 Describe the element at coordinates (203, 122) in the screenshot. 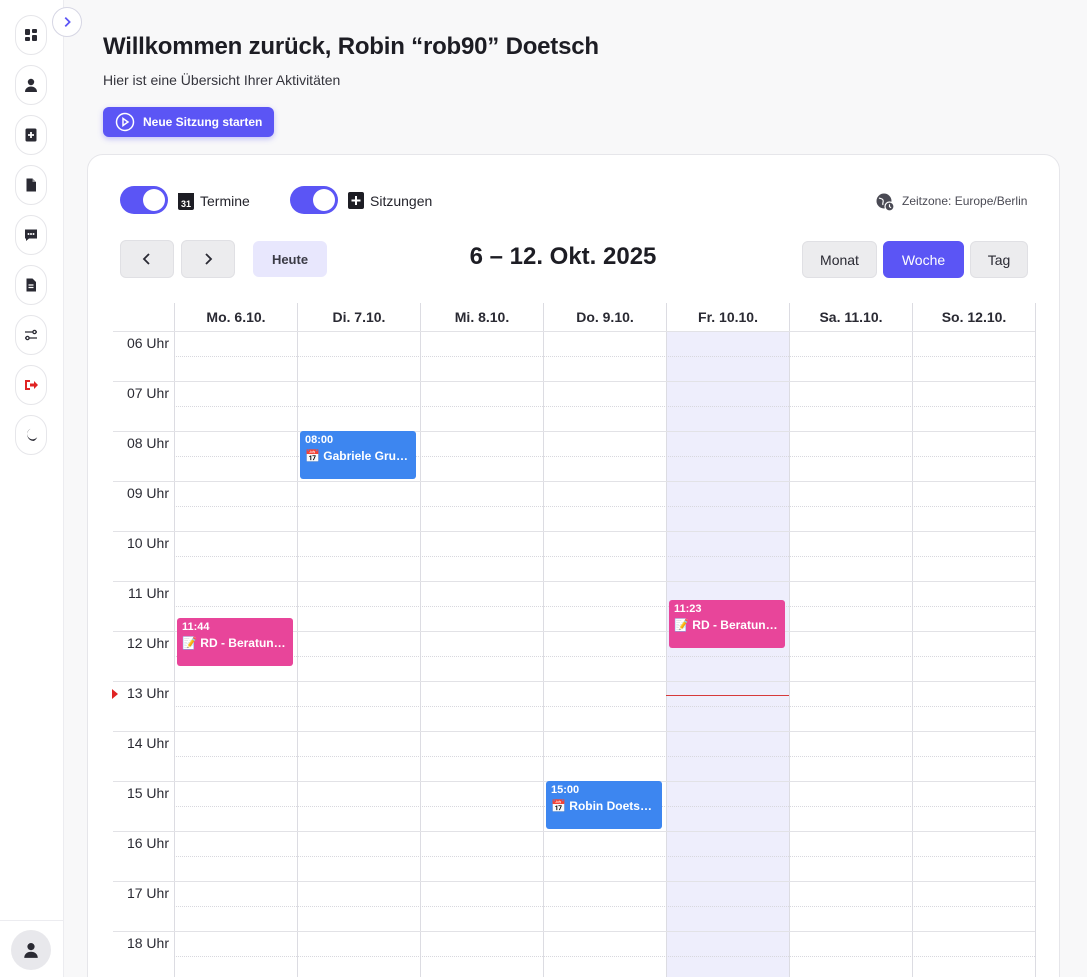

I see `start-session-label: Neue Sitzung starten` at that location.